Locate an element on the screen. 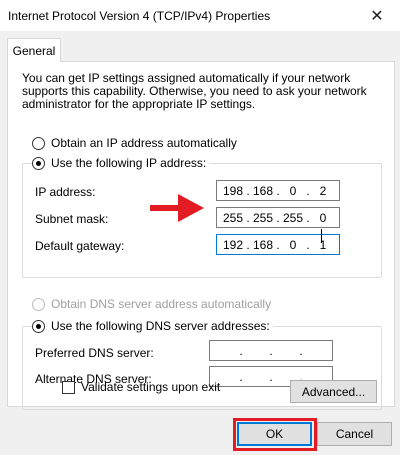 The width and height of the screenshot is (400, 455). validate-settings-option: Validate settings upon exit is located at coordinates (141, 387).